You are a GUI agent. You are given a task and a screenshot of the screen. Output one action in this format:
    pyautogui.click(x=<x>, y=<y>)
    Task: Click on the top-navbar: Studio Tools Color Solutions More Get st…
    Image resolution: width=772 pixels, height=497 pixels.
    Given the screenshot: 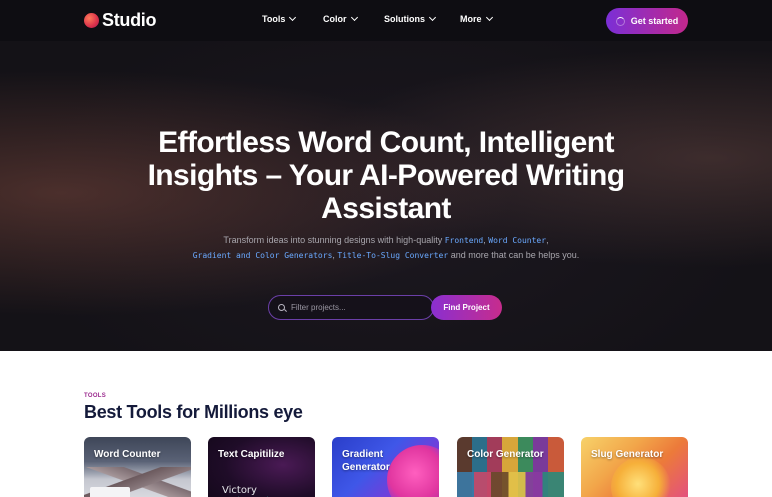 What is the action you would take?
    pyautogui.click(x=386, y=20)
    